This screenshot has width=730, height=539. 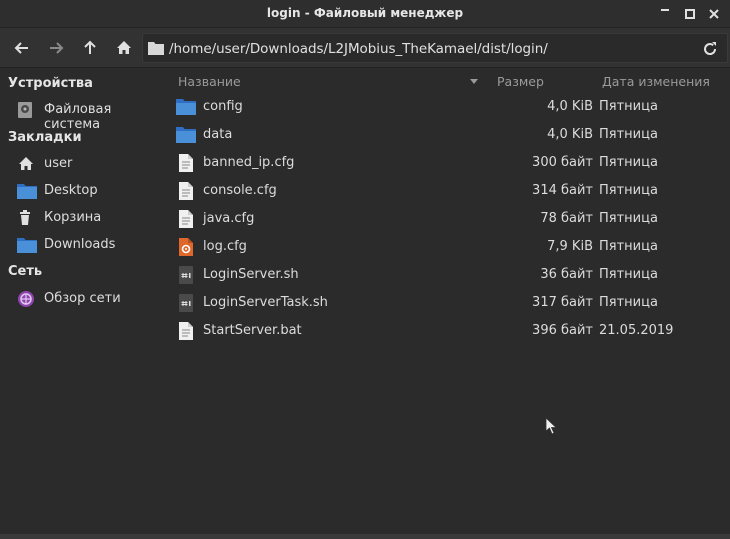 What do you see at coordinates (80, 244) in the screenshot?
I see `sidebar-item-label: Downloads` at bounding box center [80, 244].